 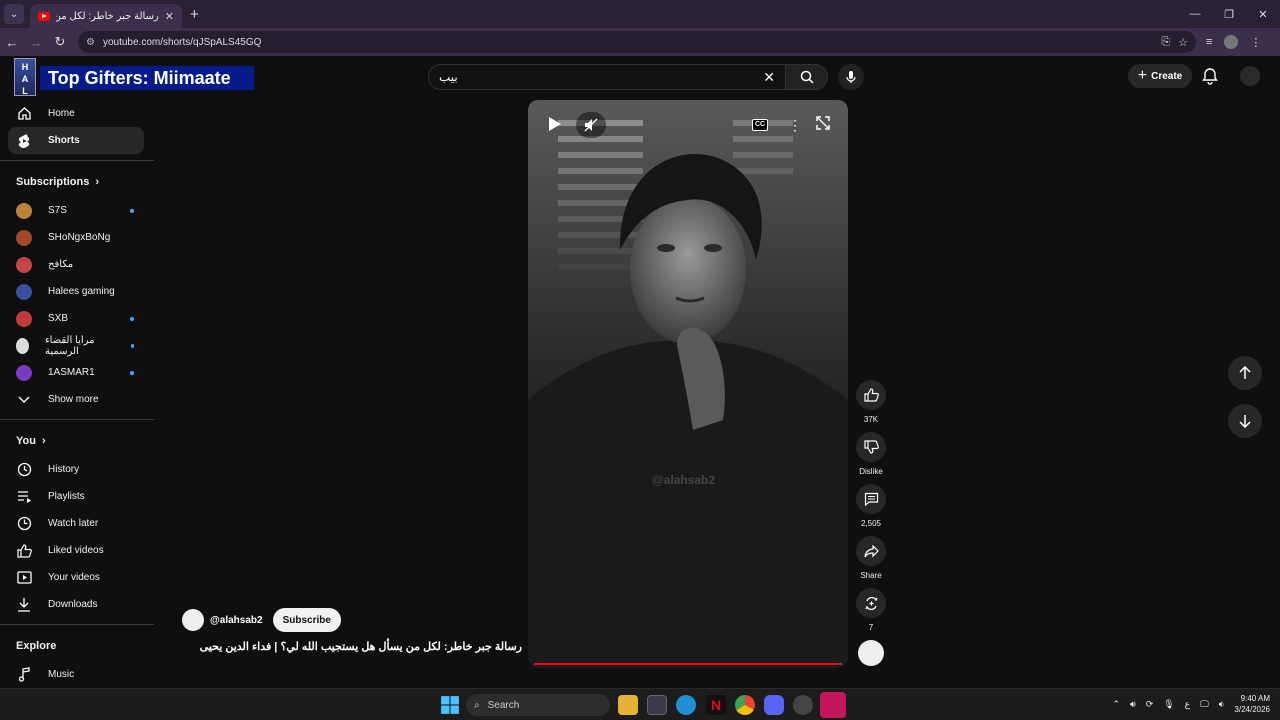 What do you see at coordinates (77, 318) in the screenshot?
I see `subscription-item: SXB` at bounding box center [77, 318].